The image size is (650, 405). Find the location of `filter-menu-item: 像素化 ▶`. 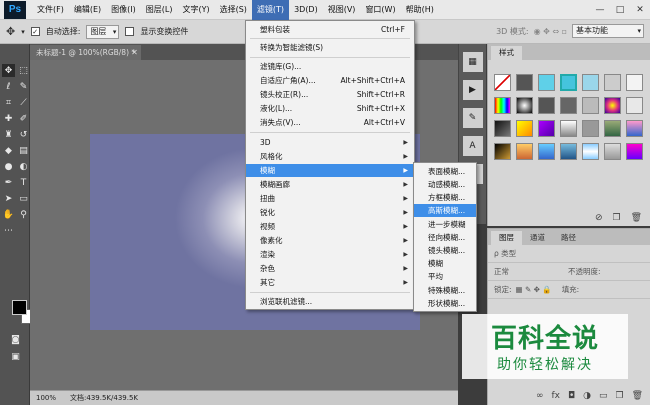

filter-menu-item: 像素化 ▶ is located at coordinates (330, 240).